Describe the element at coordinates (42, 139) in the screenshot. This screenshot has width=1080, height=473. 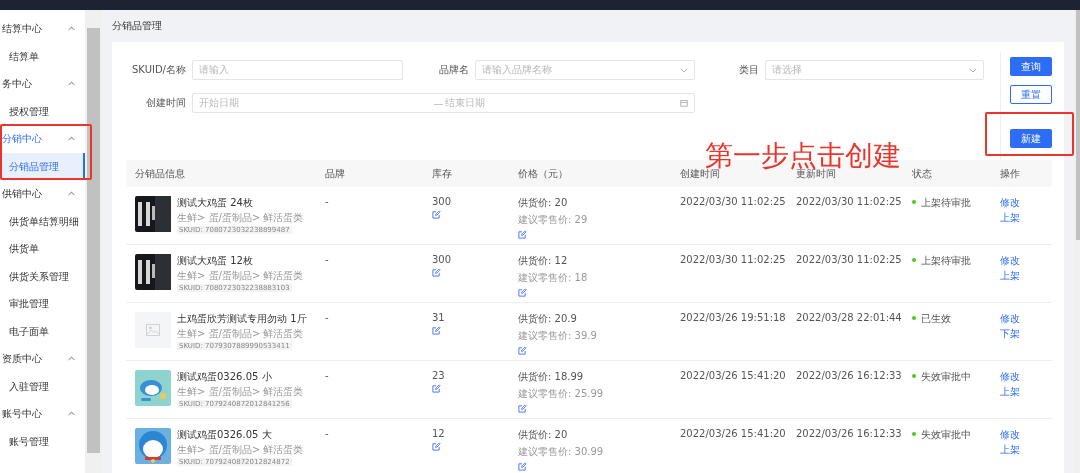
I see `menu-group: 分销中心` at that location.